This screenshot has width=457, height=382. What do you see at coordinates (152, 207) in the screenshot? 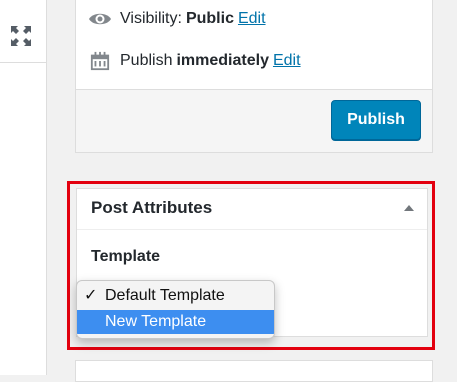
I see `post-attributes-title: Post Attributes` at bounding box center [152, 207].